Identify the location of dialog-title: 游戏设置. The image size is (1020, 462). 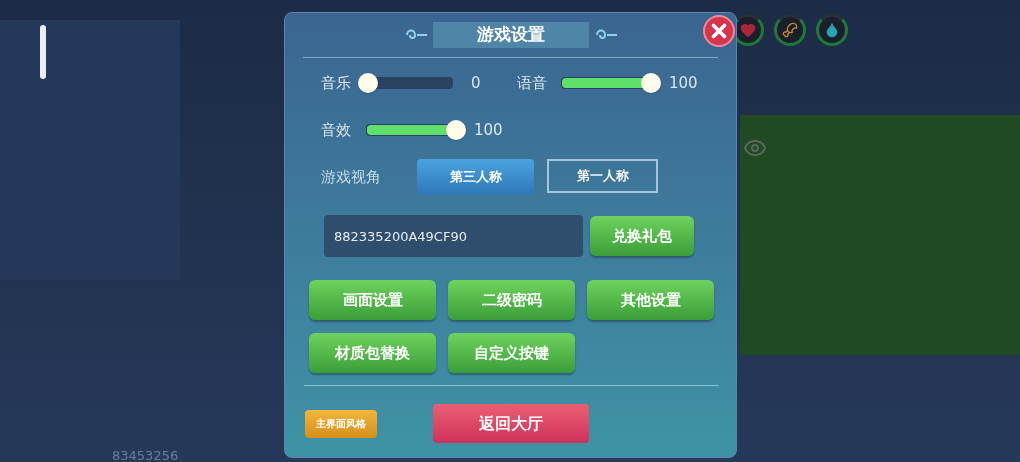
(510, 35).